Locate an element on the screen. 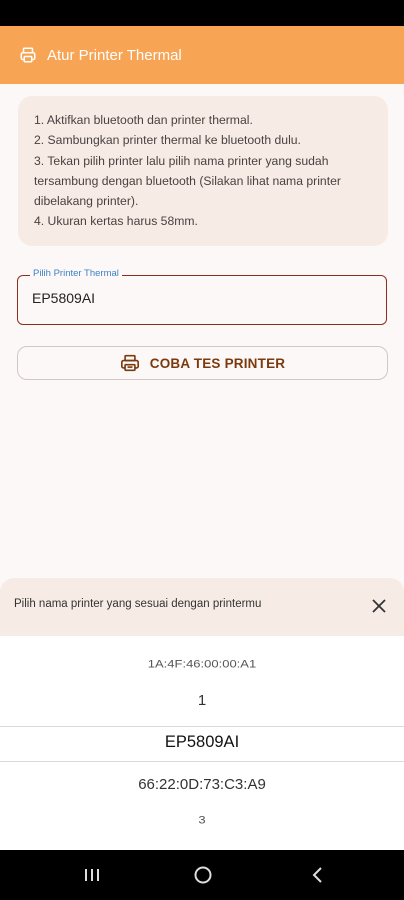 This screenshot has width=404, height=900. back-icon is located at coordinates (317, 875).